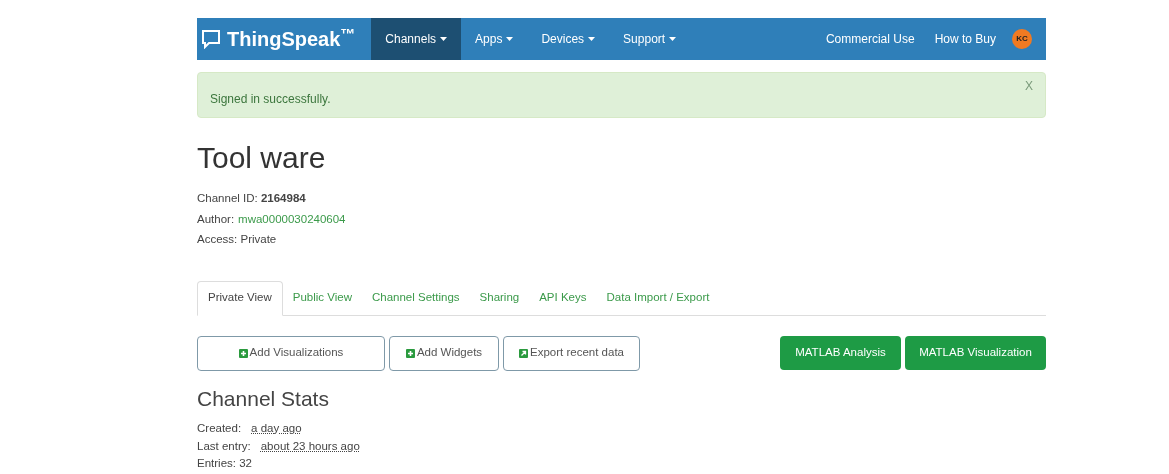 This screenshot has width=1169, height=474. I want to click on alert-message: Signed in successfully., so click(270, 99).